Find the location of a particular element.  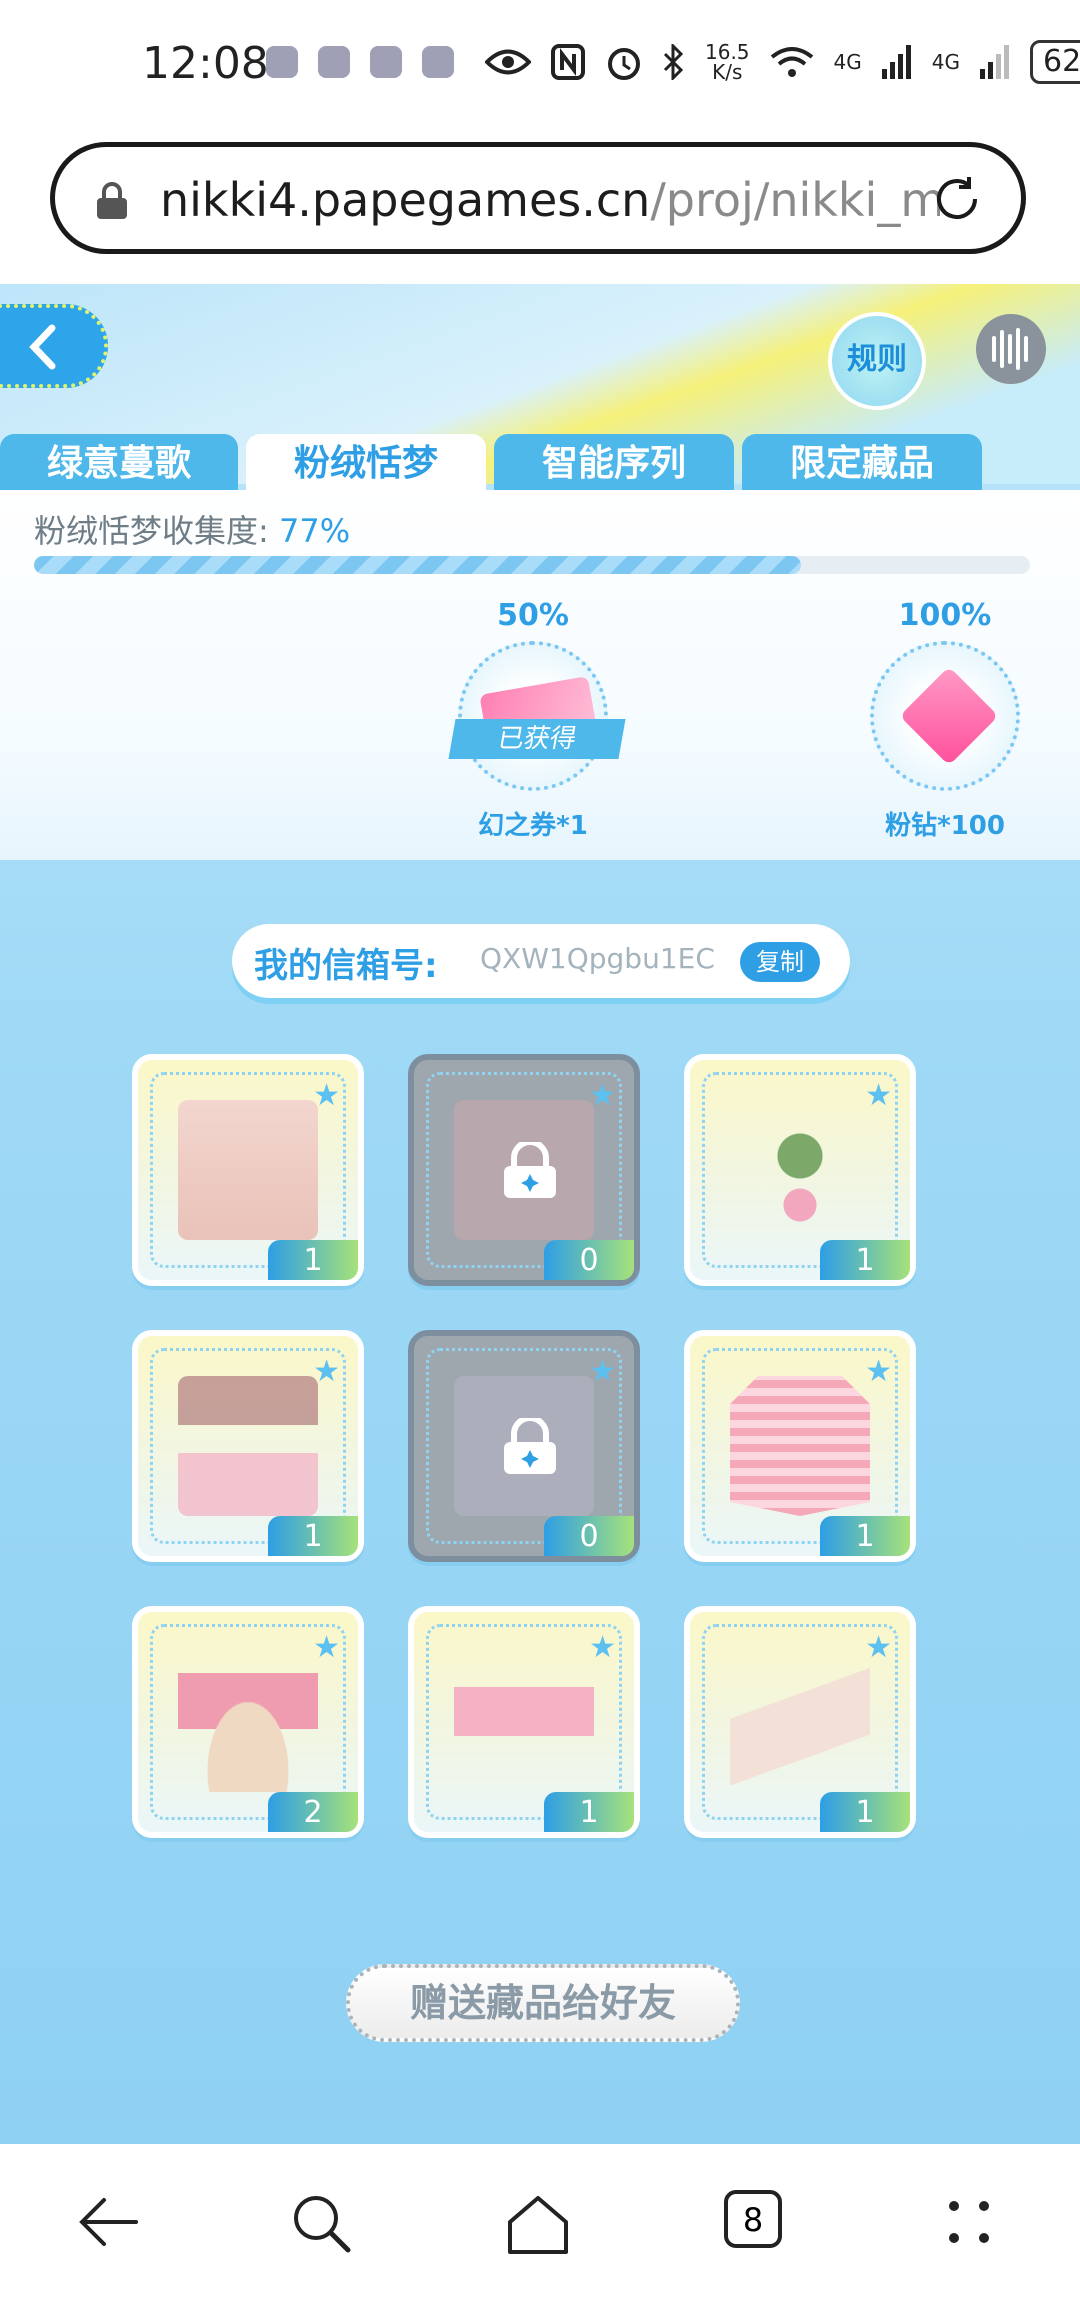

item-card: ★ 2 is located at coordinates (248, 1722).